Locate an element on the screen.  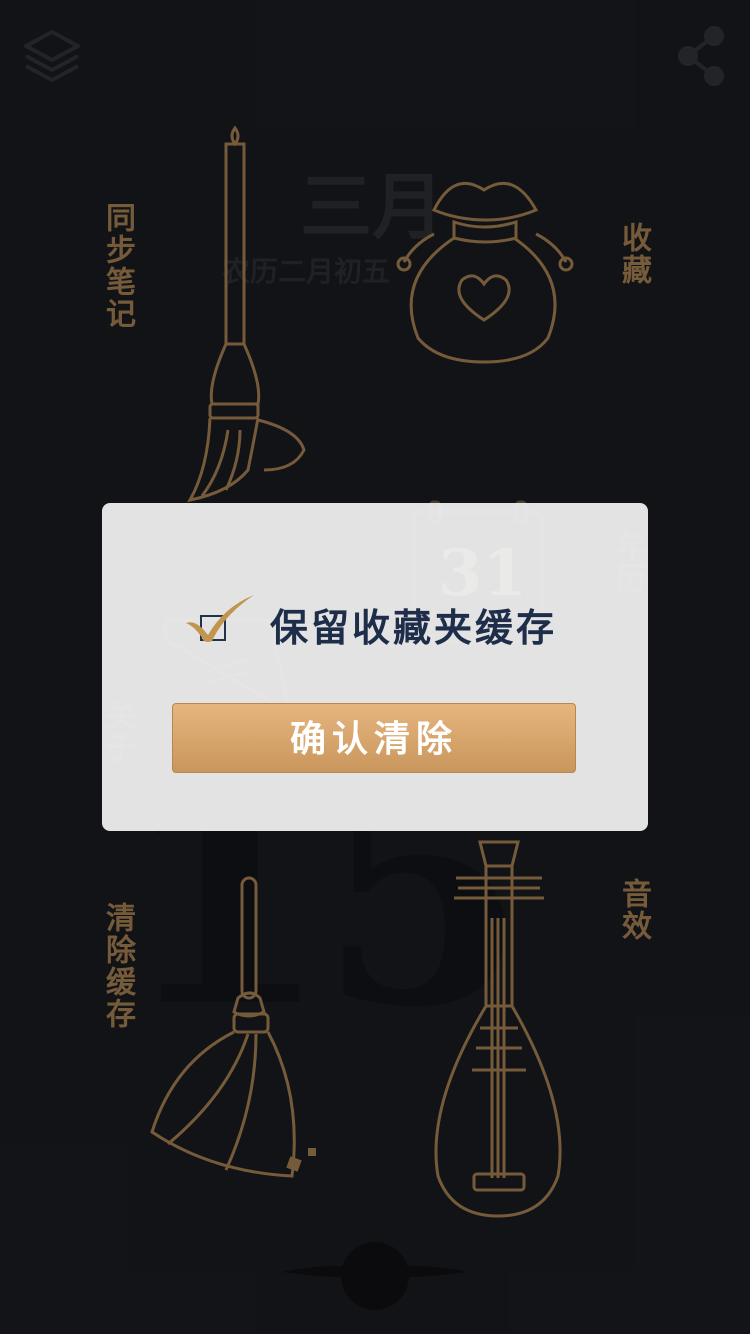
keep-favorites-option: 保留收藏夹缓存 is located at coordinates (390, 621).